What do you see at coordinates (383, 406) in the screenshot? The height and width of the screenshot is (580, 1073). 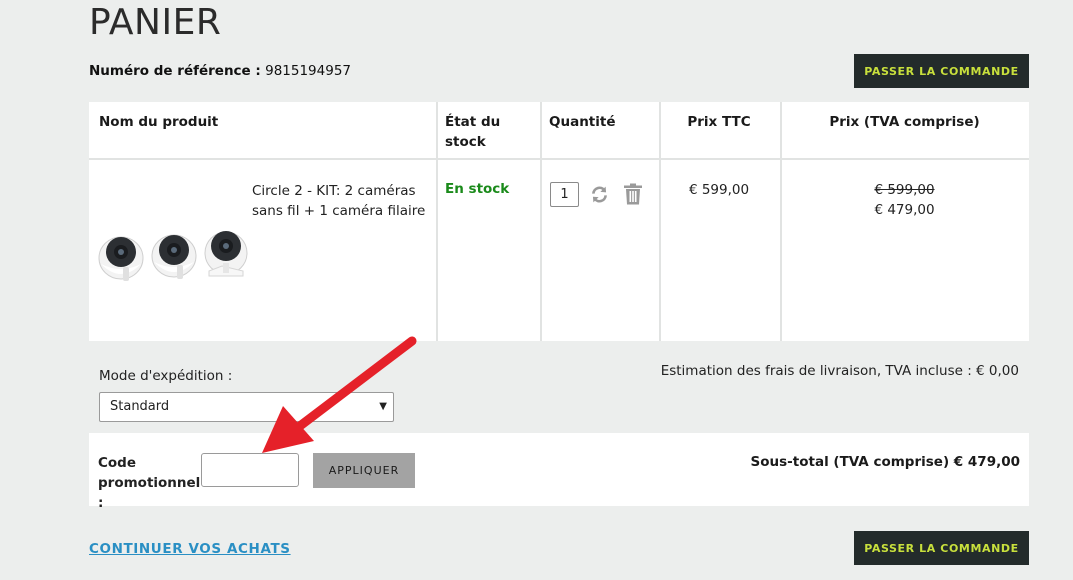 I see `chevron-down-icon: ▼` at bounding box center [383, 406].